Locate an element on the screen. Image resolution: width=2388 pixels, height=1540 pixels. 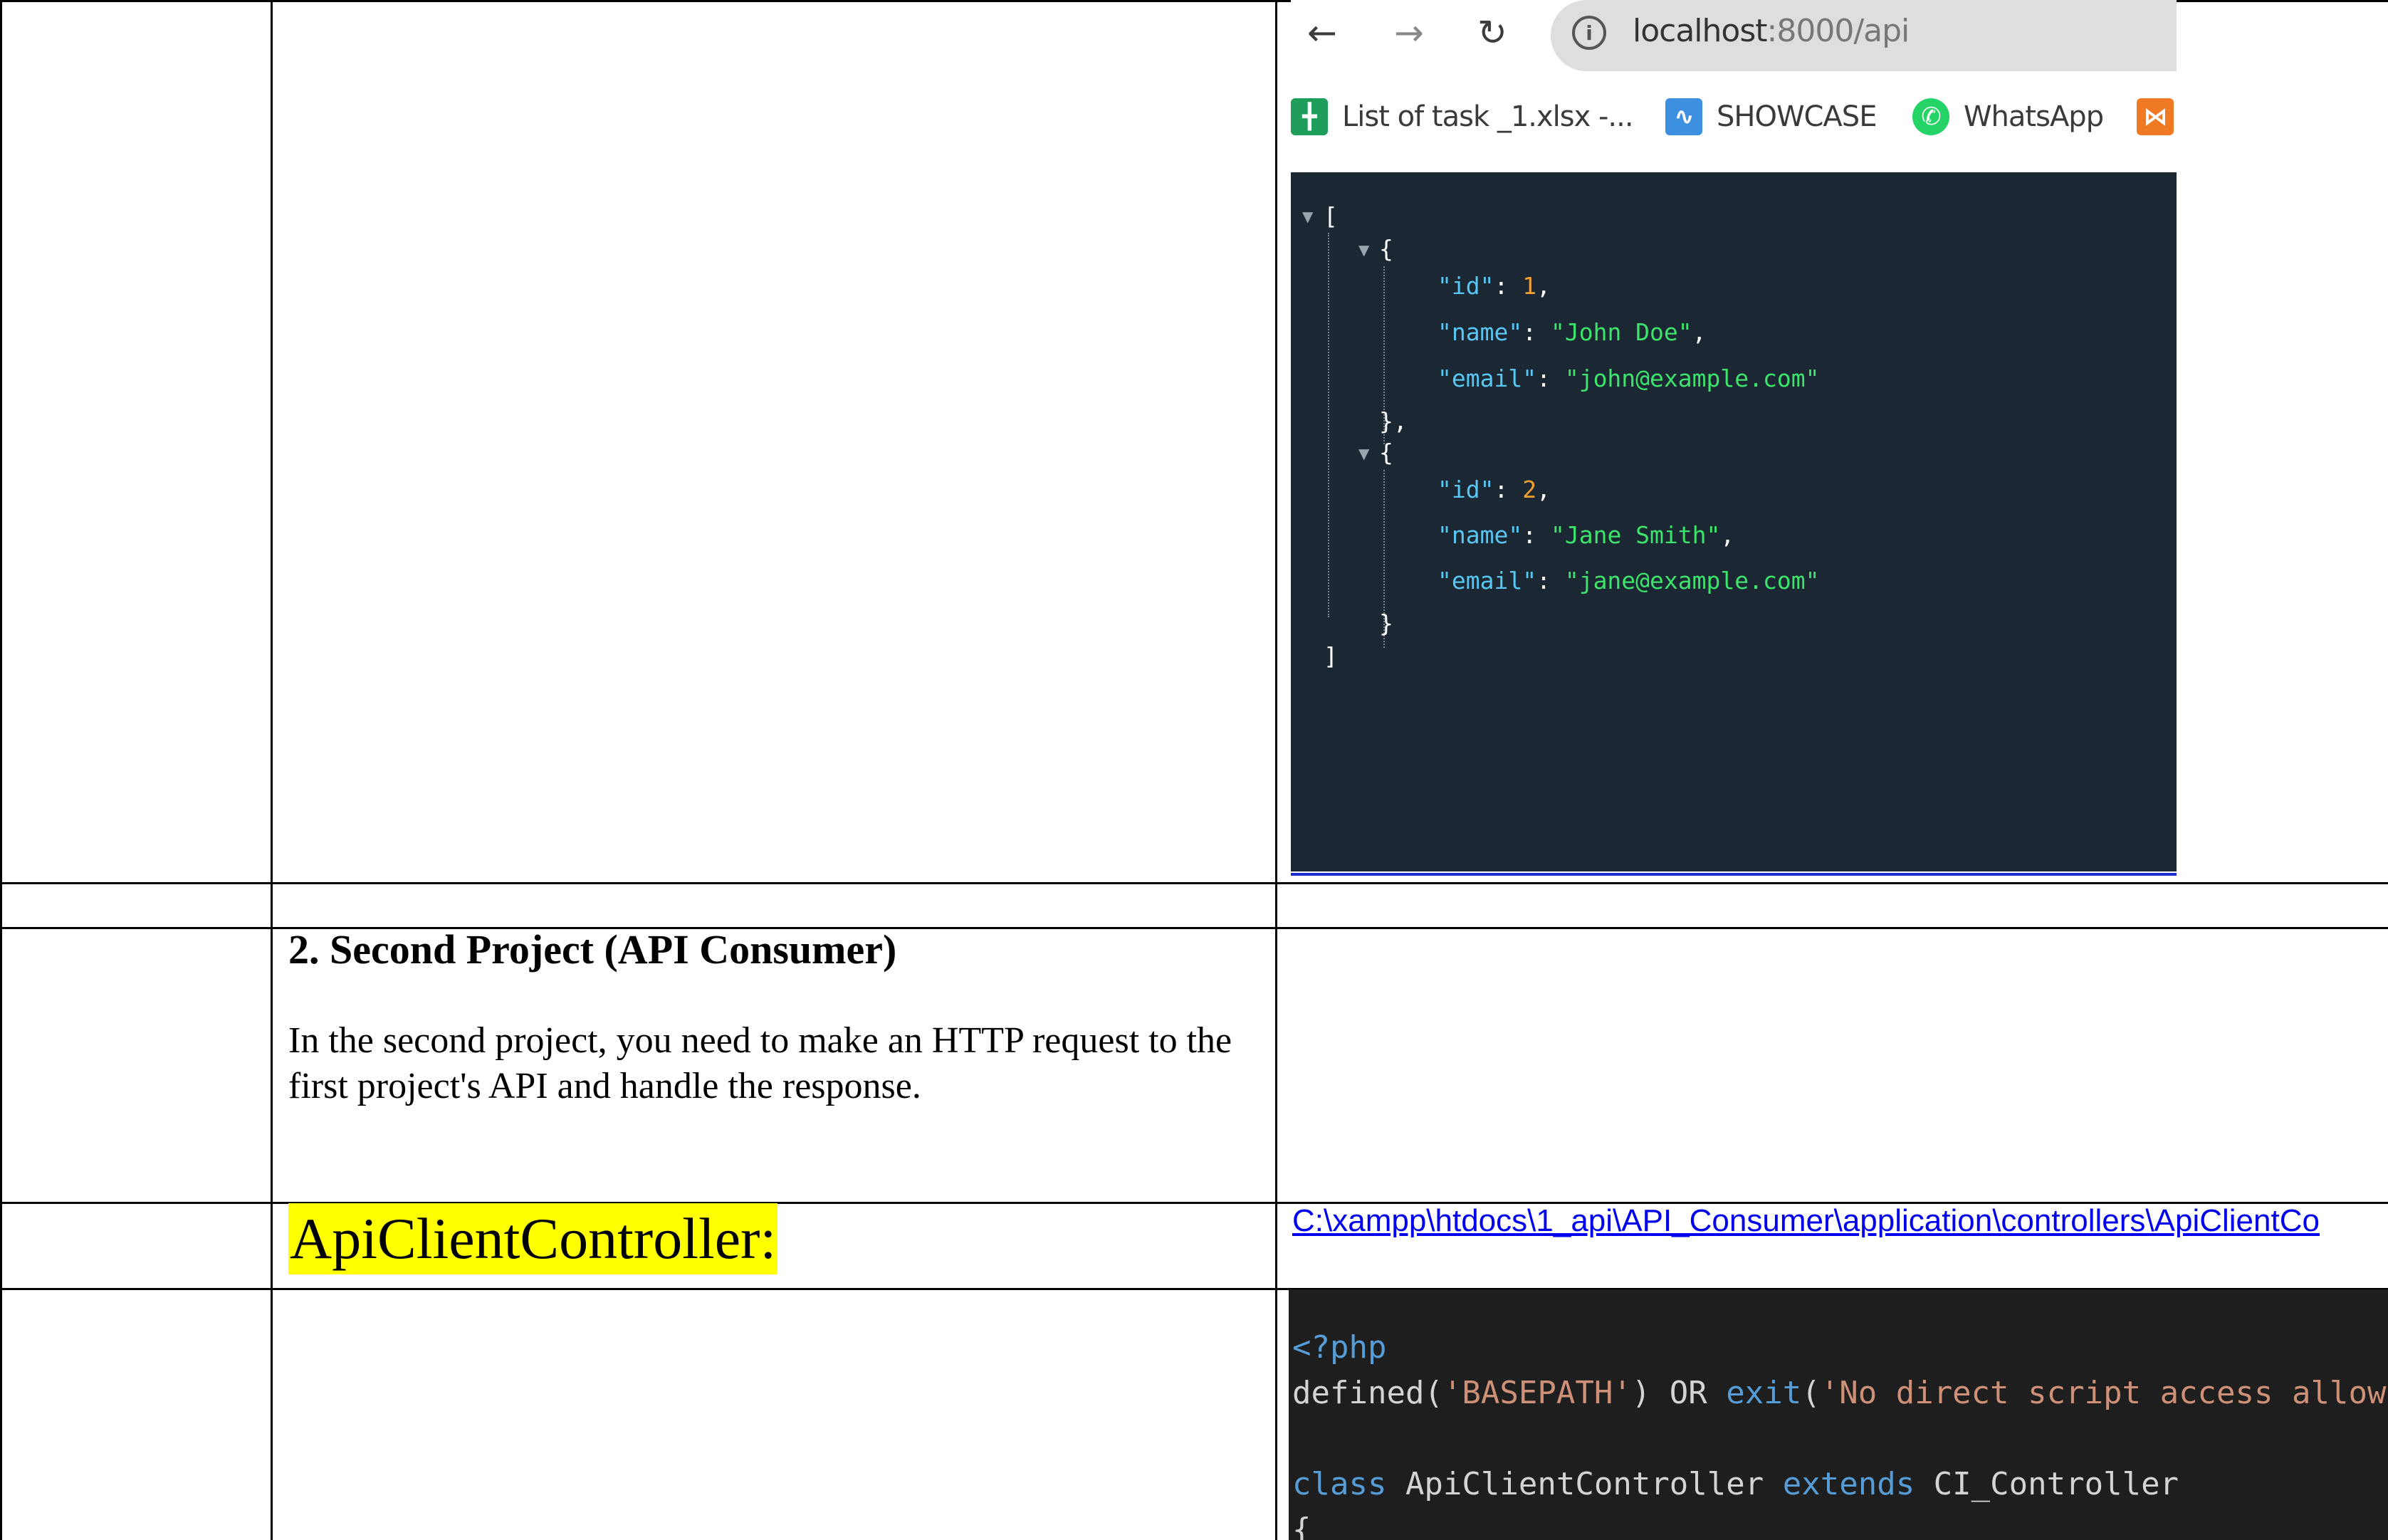
table-row-divider is located at coordinates (1194, 883).